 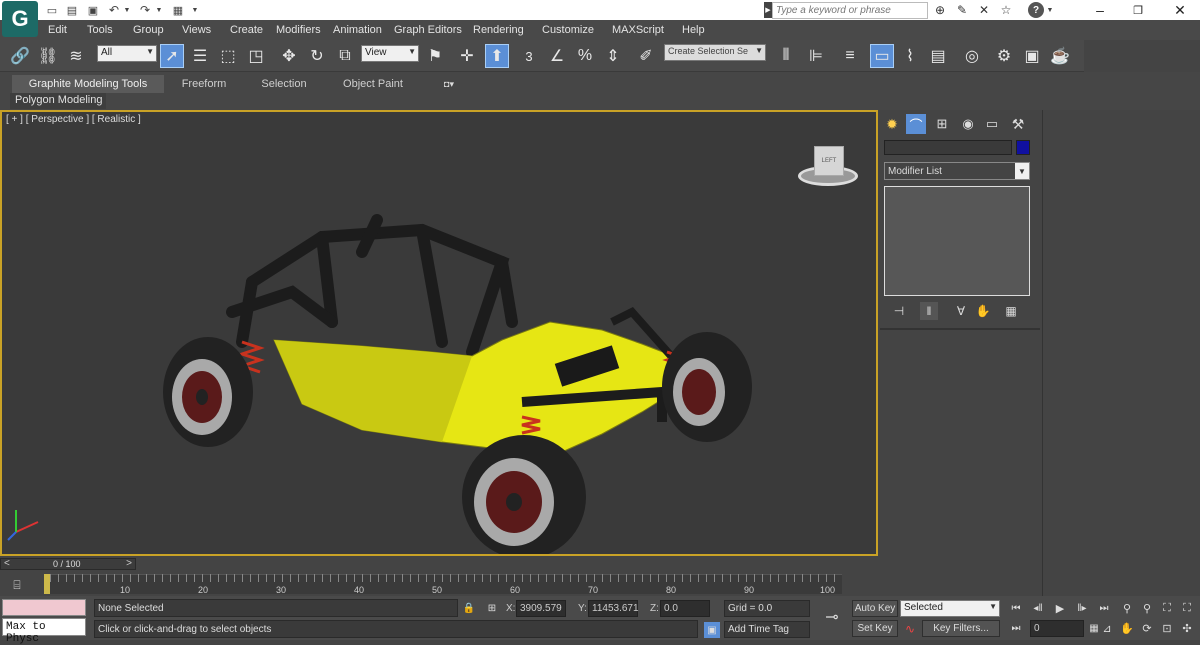 I want to click on next-frame-icon: ‖▸, so click(x=1082, y=608).